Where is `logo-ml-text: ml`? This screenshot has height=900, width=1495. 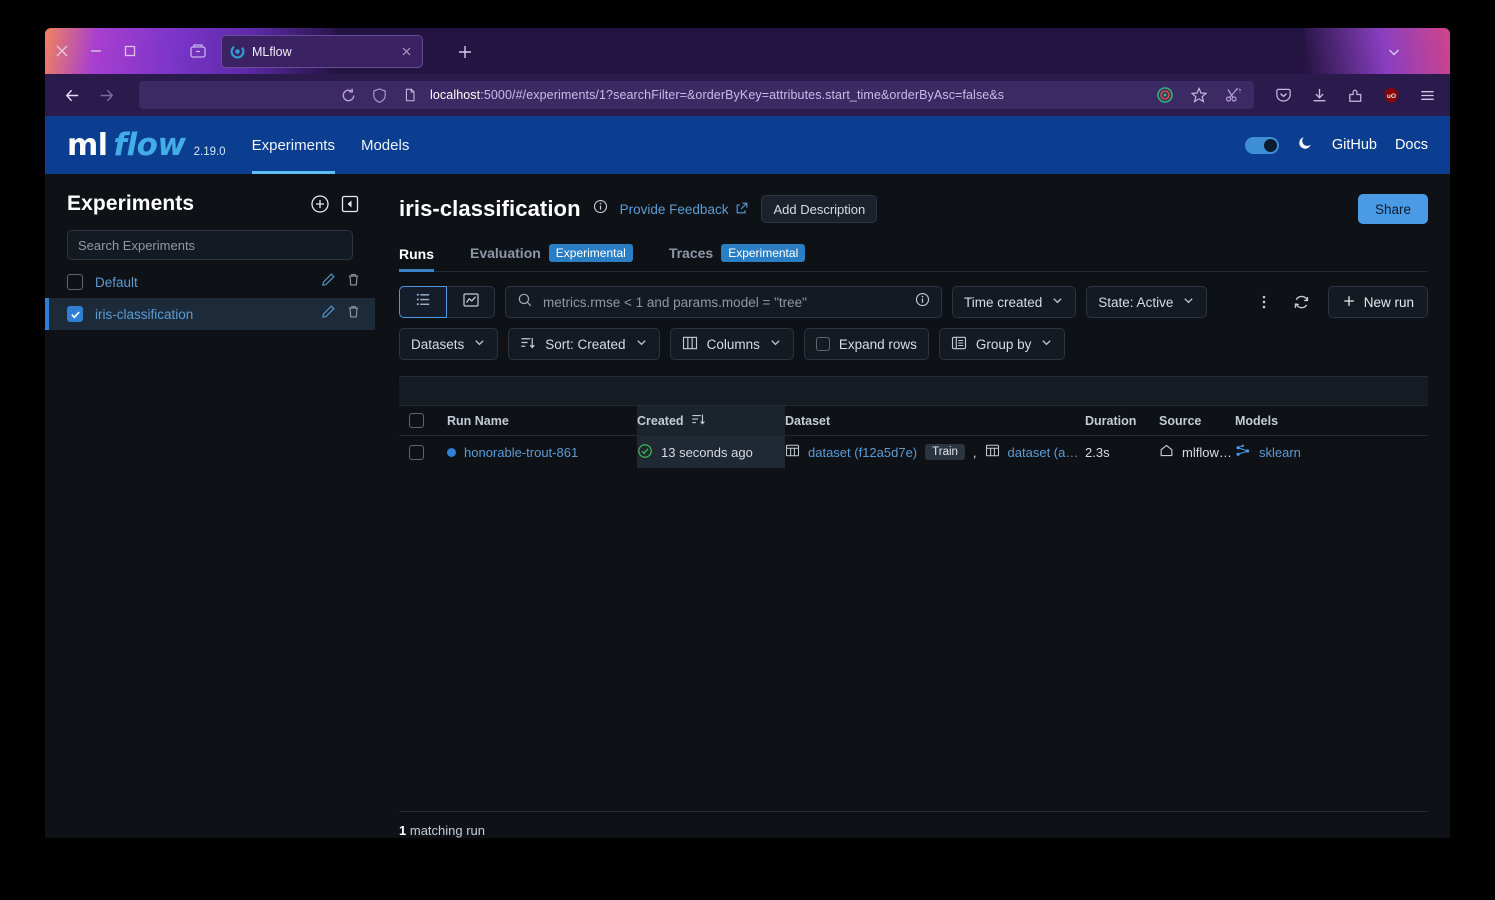
logo-ml-text: ml is located at coordinates (87, 145).